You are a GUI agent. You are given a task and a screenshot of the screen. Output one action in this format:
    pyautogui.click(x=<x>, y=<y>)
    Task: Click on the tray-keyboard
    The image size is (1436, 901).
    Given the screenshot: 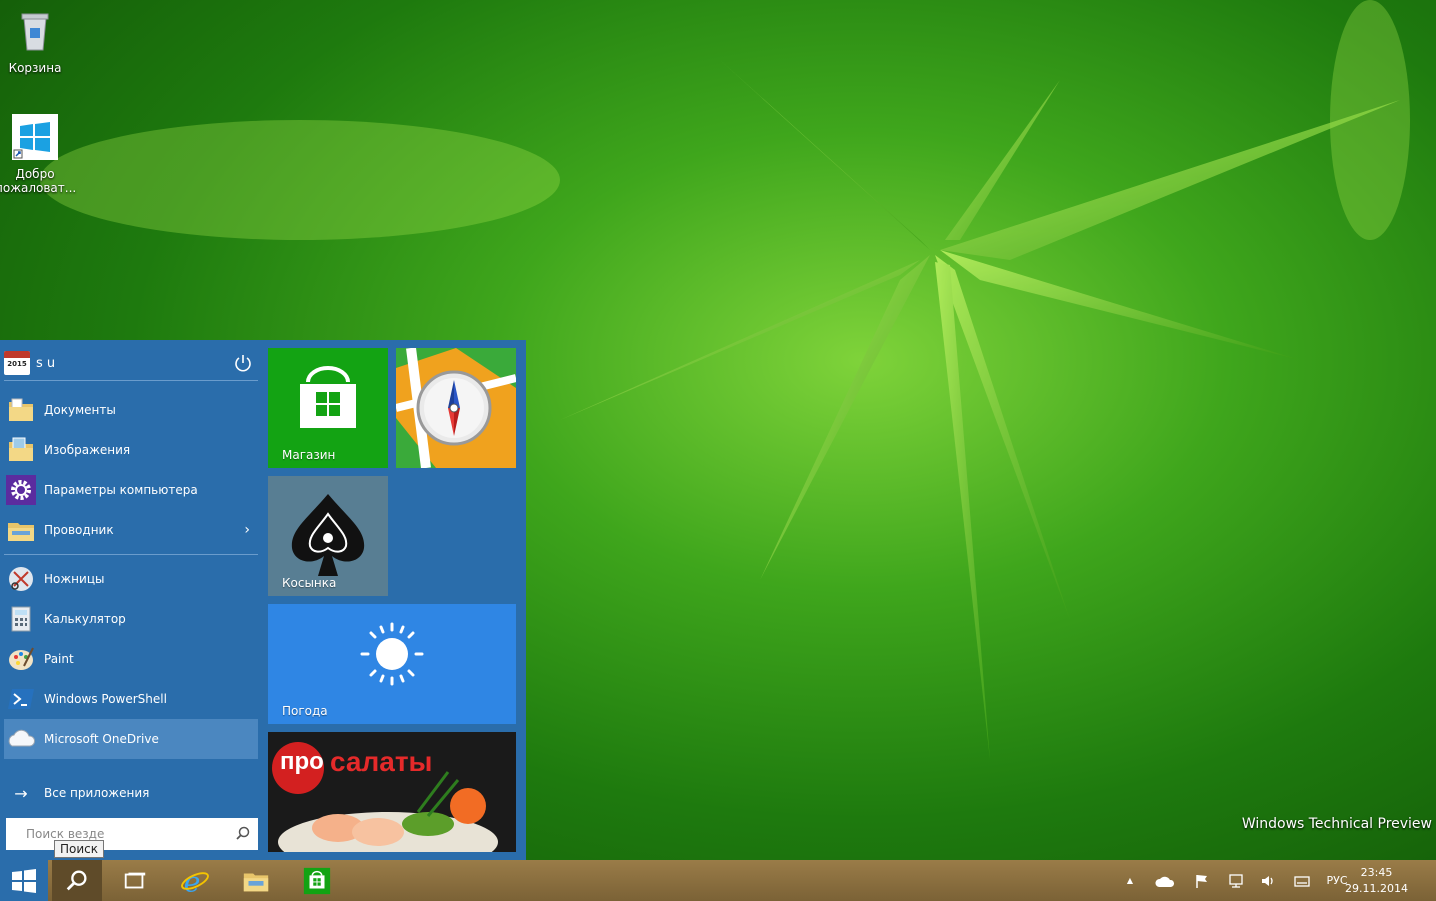 What is the action you would take?
    pyautogui.click(x=1302, y=880)
    